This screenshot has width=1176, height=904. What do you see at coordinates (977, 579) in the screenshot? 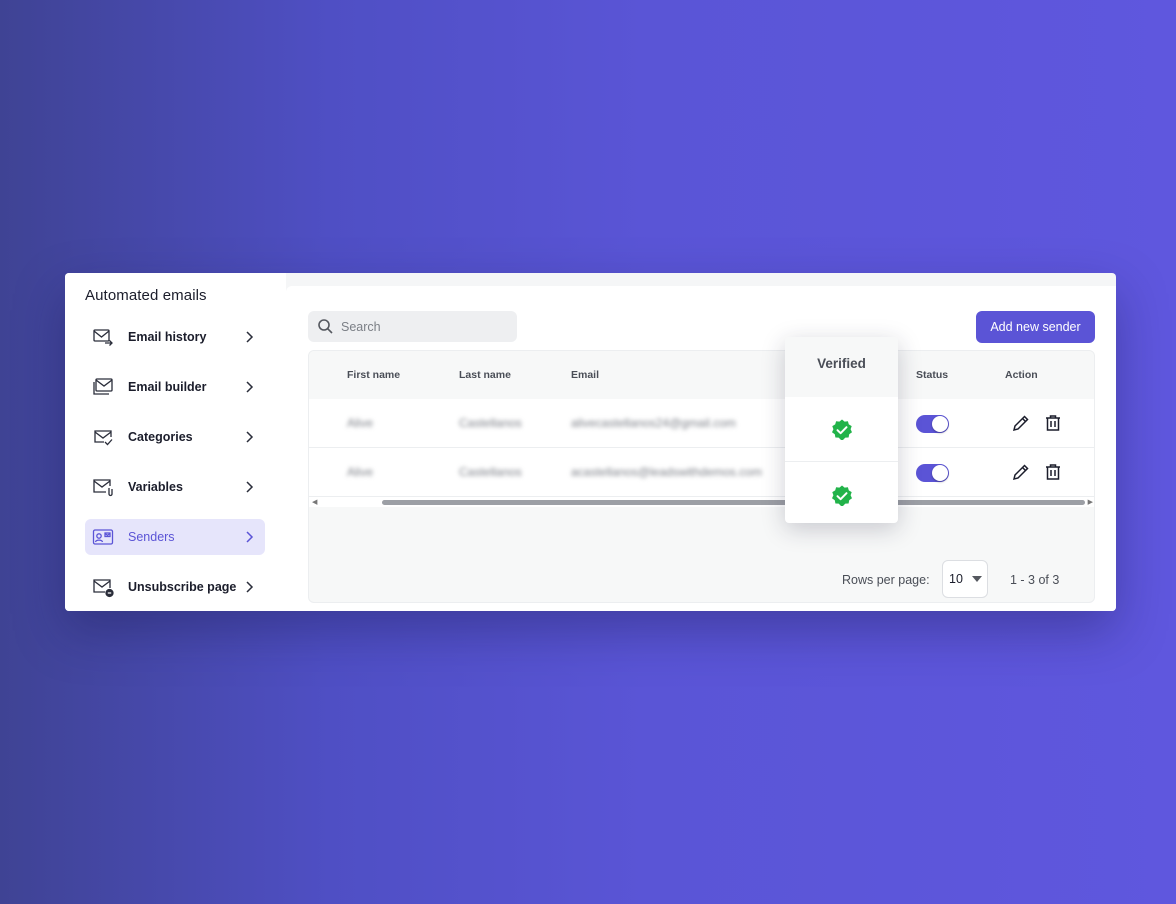
I see `caret-down-icon` at bounding box center [977, 579].